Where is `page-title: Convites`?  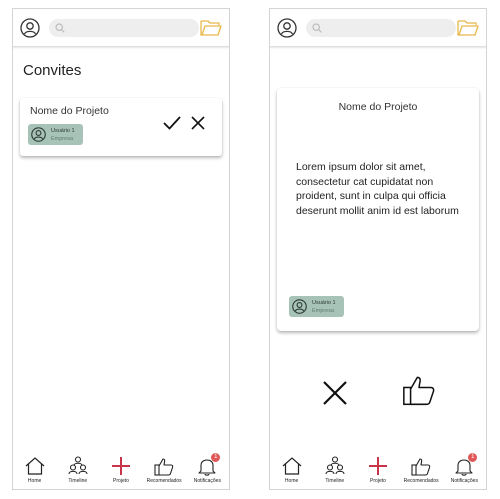
page-title: Convites is located at coordinates (52, 70).